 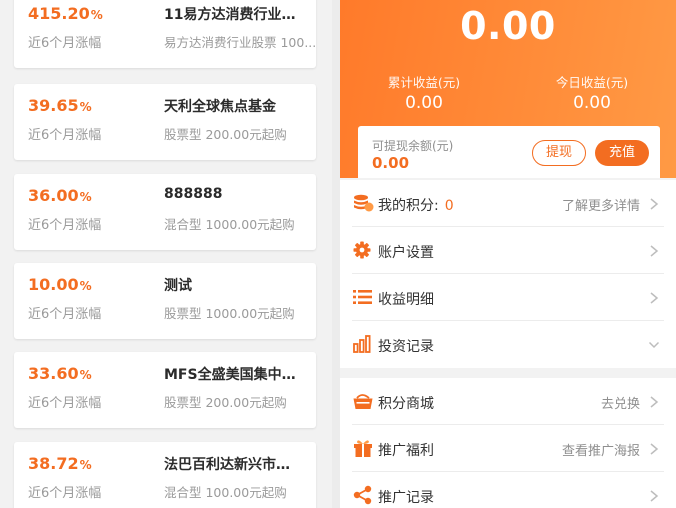 I want to click on menu-item-account-settings: 账户设置, so click(x=508, y=250).